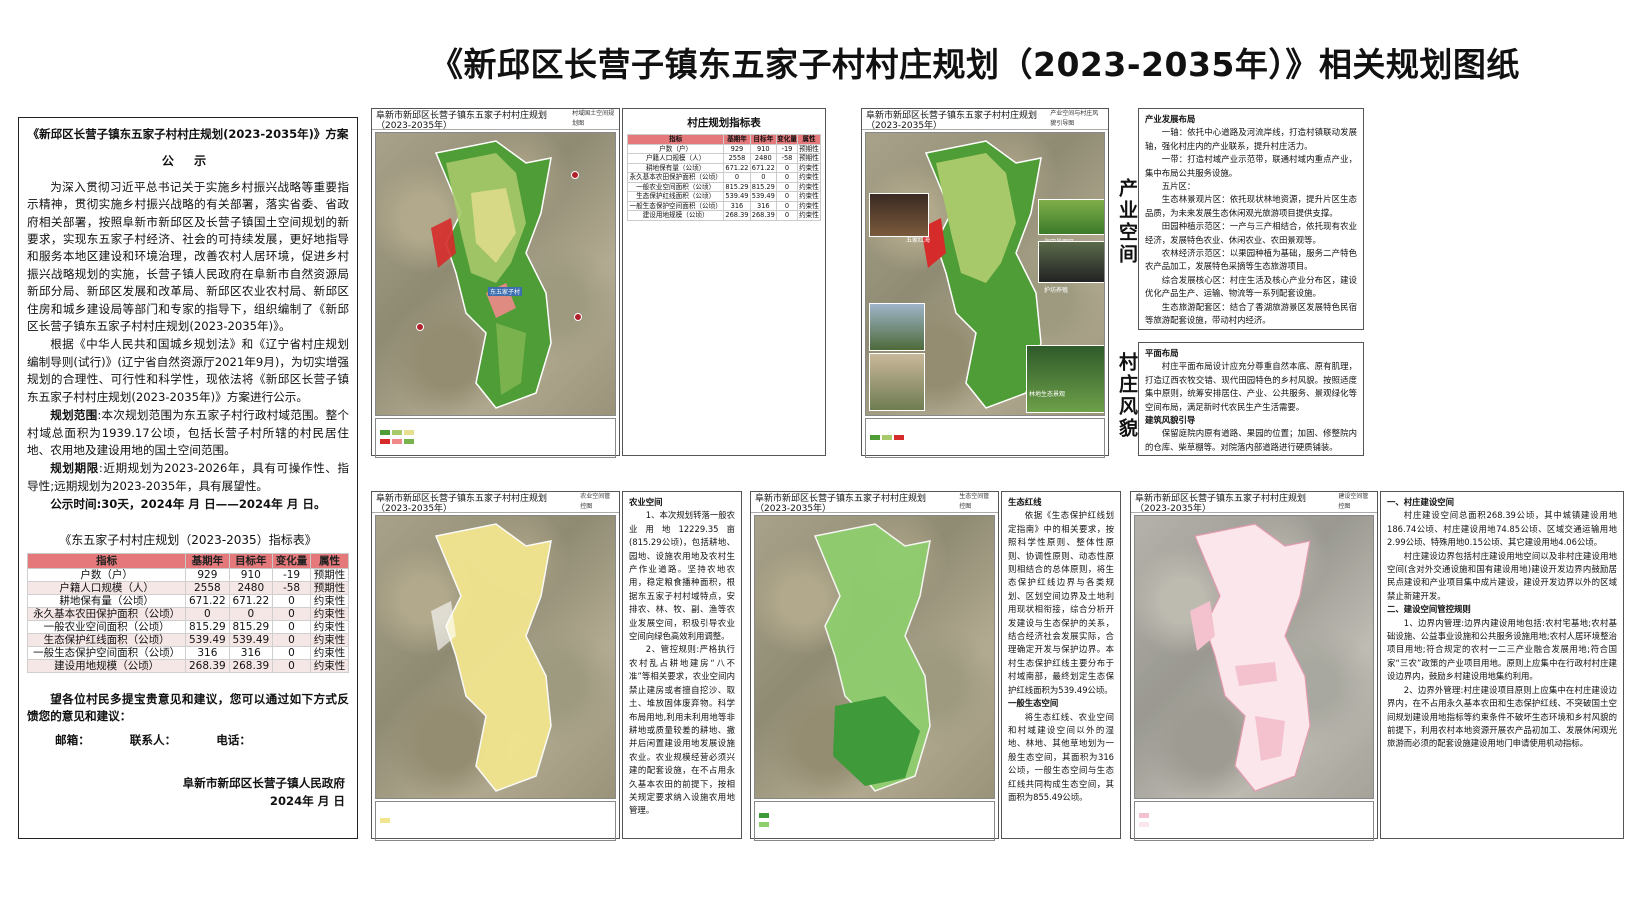 This screenshot has height=911, width=1648. What do you see at coordinates (1251, 166) in the screenshot?
I see `industry-item: 一带：打造村域产业示范带，联通村域内重点产业，集中布局公共服务设施。` at bounding box center [1251, 166].